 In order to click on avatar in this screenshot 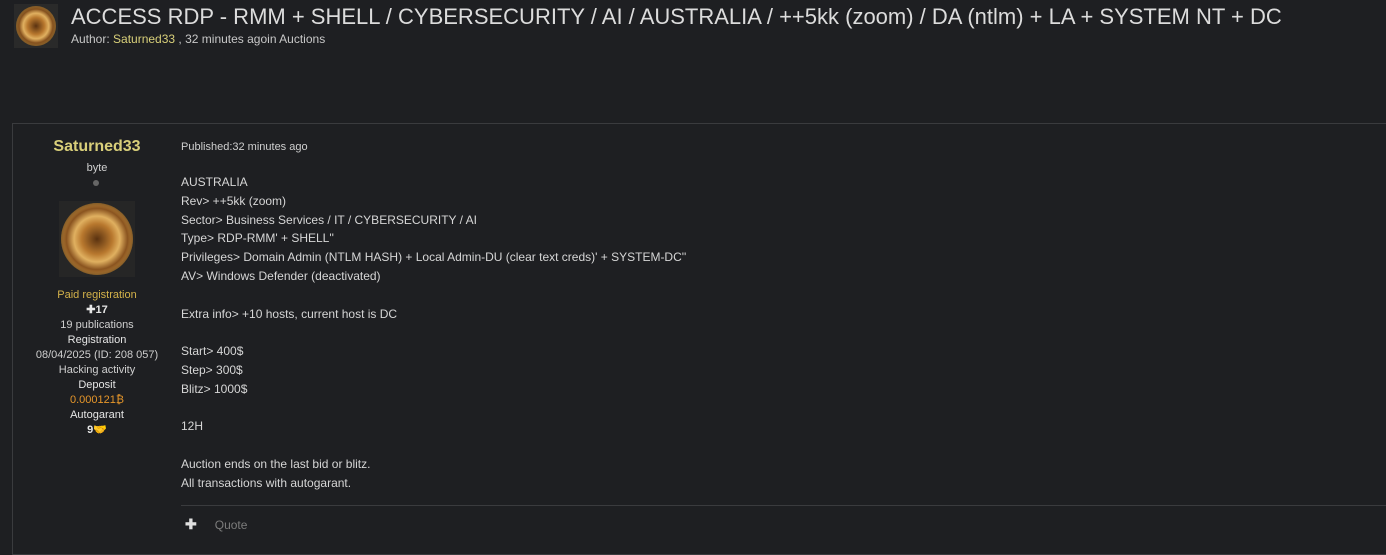, I will do `click(97, 239)`.